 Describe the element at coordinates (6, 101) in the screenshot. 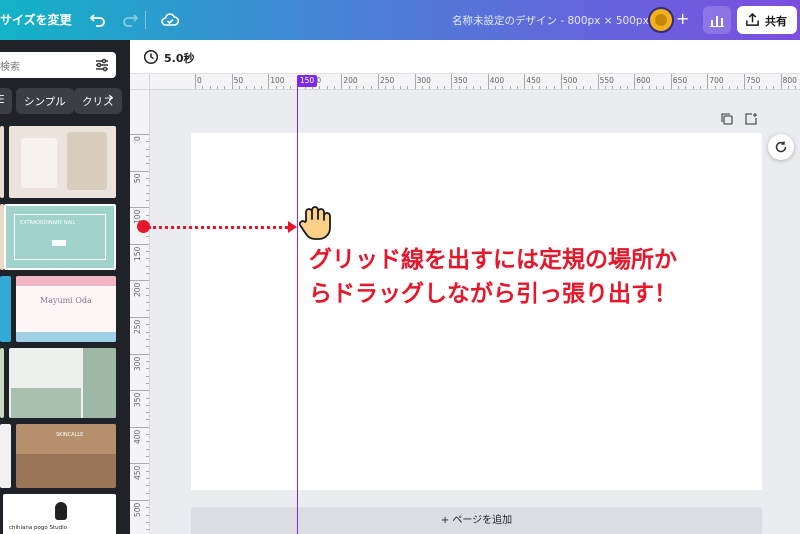

I see `chip-1: E` at that location.